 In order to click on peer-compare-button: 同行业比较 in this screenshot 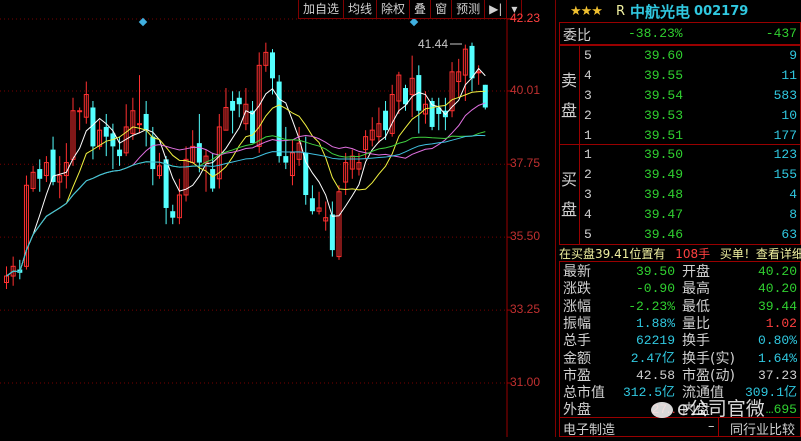, I will do `click(762, 428)`.